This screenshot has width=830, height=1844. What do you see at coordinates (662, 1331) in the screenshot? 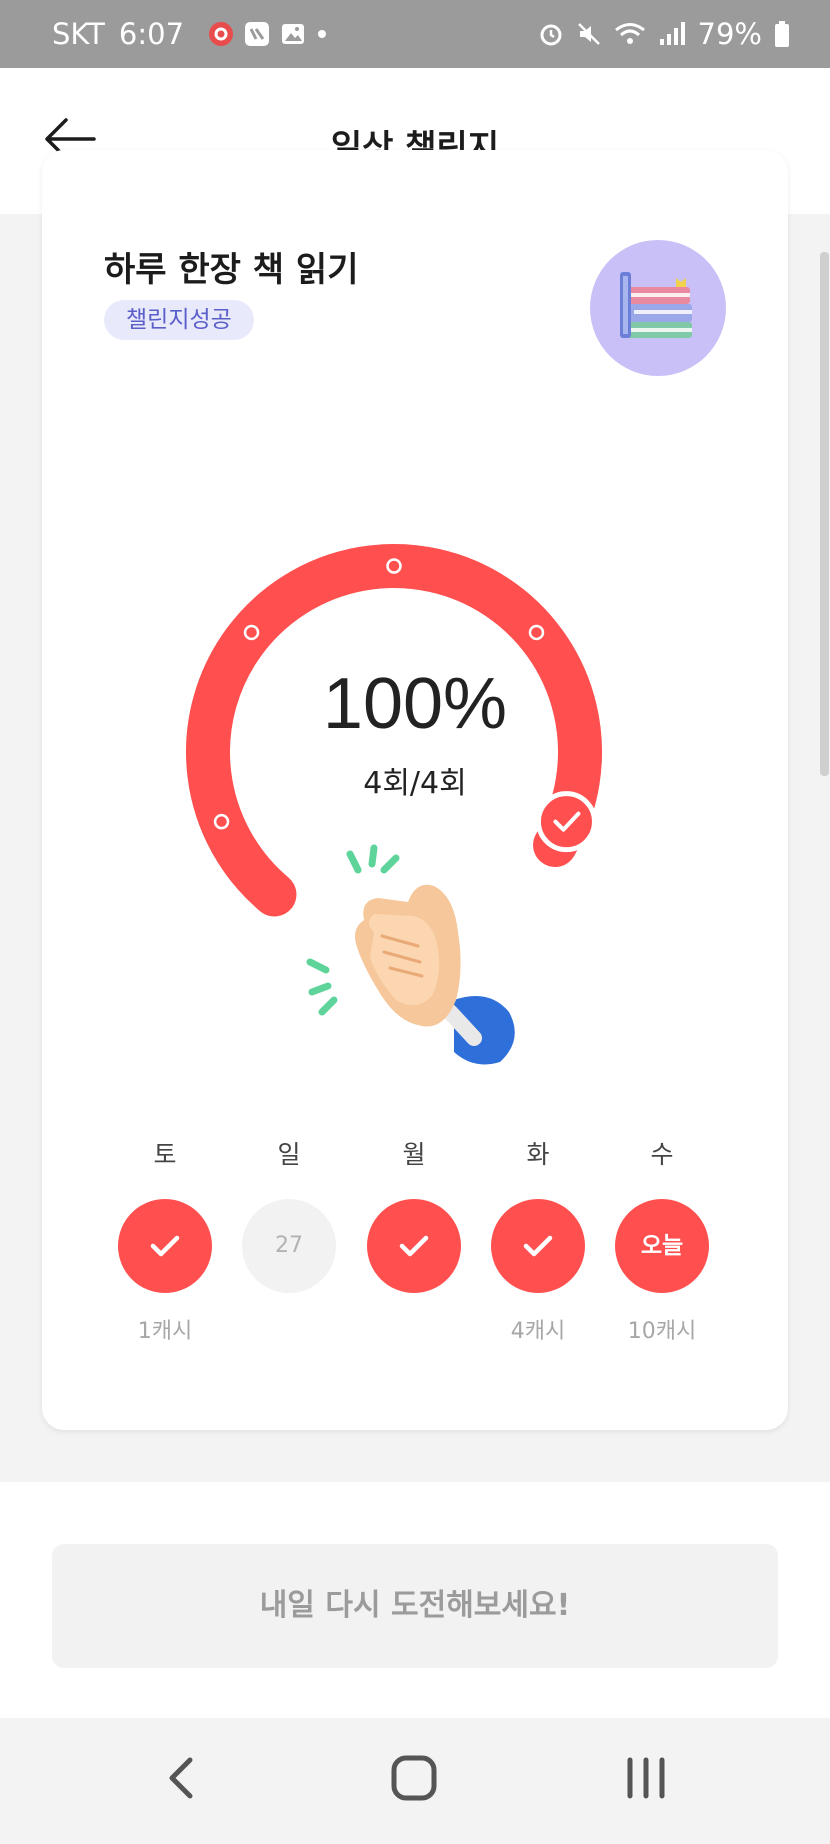
I see `day-reward: 10캐시` at bounding box center [662, 1331].